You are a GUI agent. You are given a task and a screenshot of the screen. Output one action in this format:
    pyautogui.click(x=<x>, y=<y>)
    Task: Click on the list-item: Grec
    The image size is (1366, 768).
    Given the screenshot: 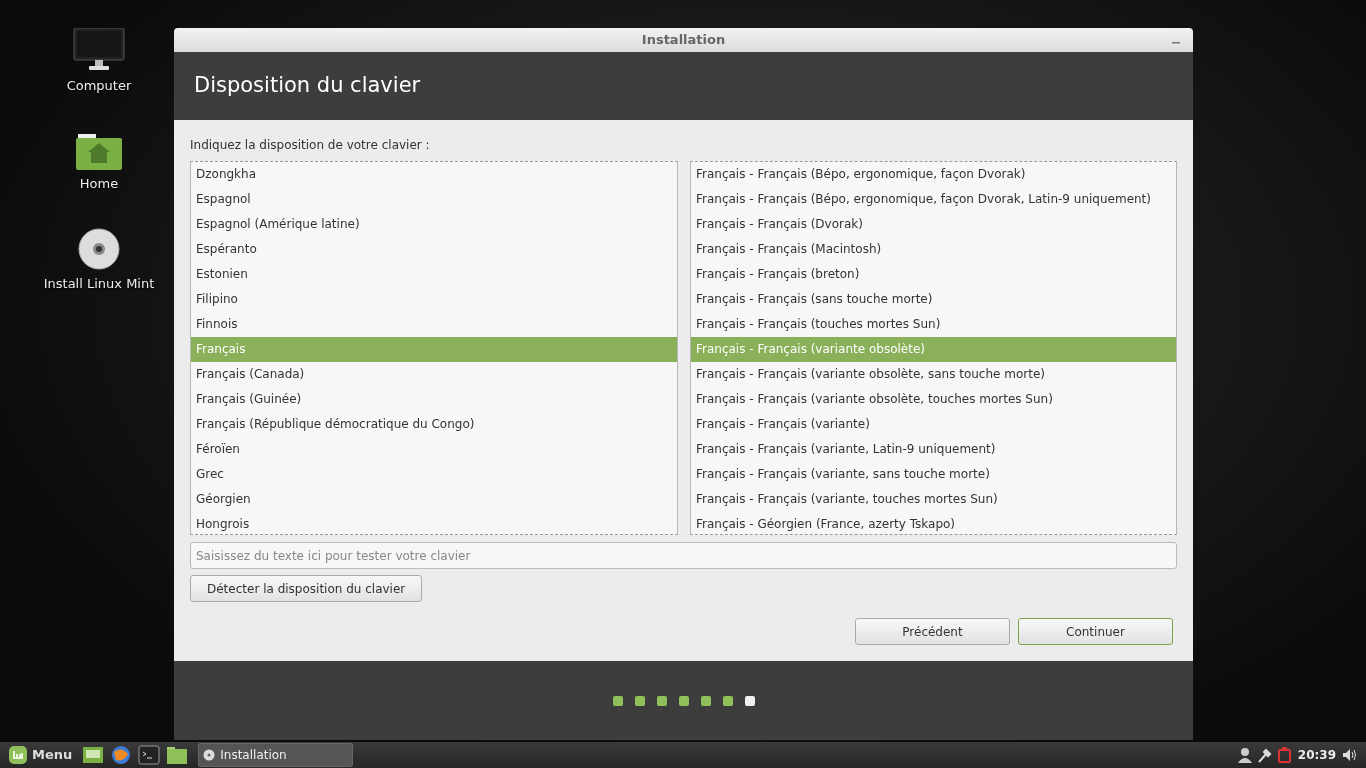 What is the action you would take?
    pyautogui.click(x=434, y=474)
    